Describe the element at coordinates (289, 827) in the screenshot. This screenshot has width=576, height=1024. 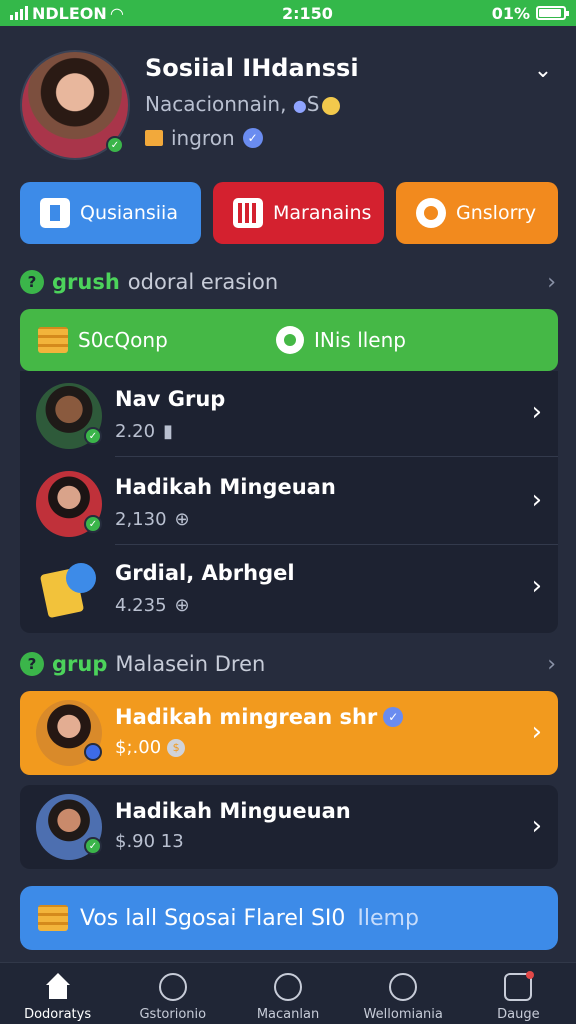
I see `list-item: ✓ Hadikah Mingueuan $.90 13 ›` at that location.